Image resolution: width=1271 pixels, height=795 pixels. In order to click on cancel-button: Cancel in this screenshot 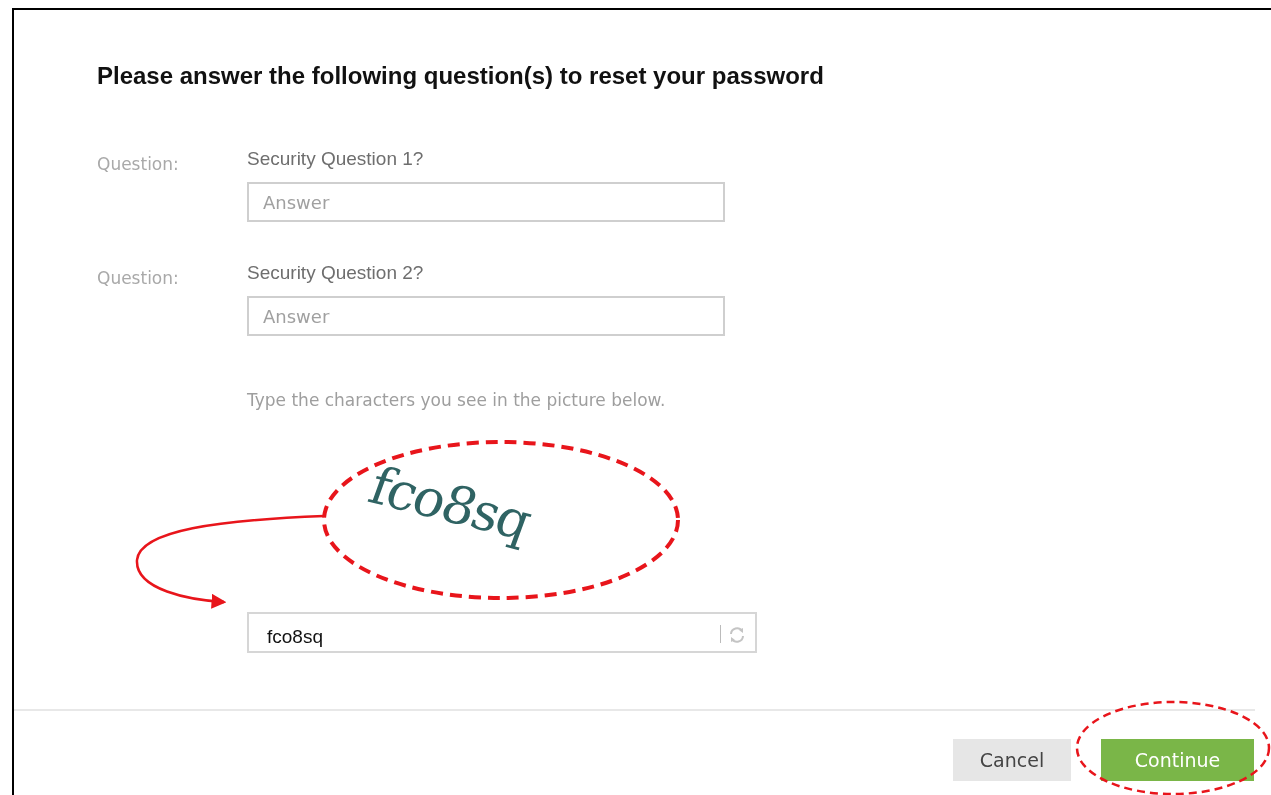, I will do `click(1012, 760)`.